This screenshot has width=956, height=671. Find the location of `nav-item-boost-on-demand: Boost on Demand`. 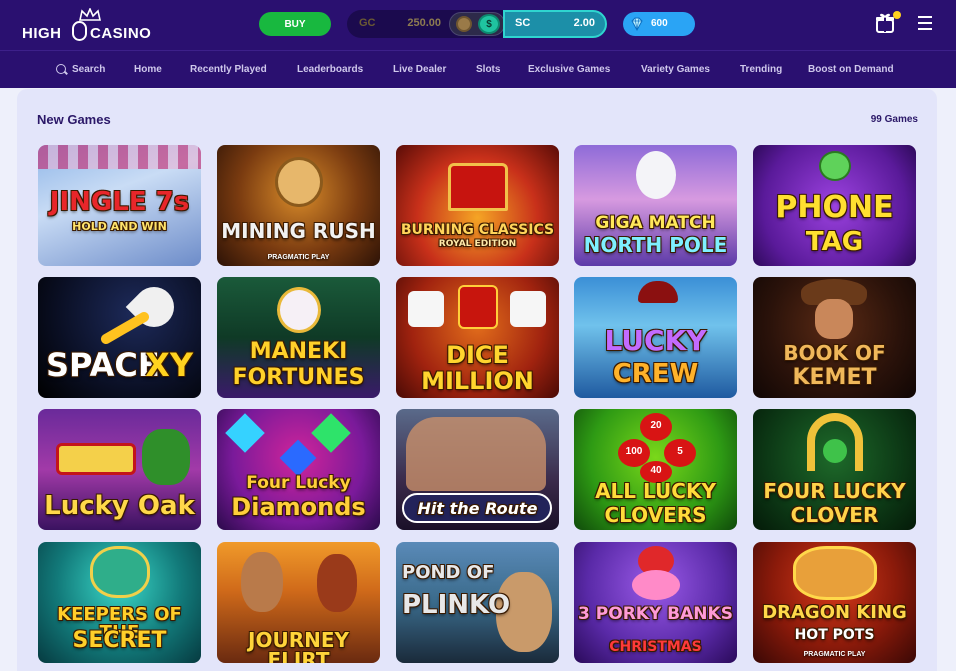

nav-item-boost-on-demand: Boost on Demand is located at coordinates (851, 69).